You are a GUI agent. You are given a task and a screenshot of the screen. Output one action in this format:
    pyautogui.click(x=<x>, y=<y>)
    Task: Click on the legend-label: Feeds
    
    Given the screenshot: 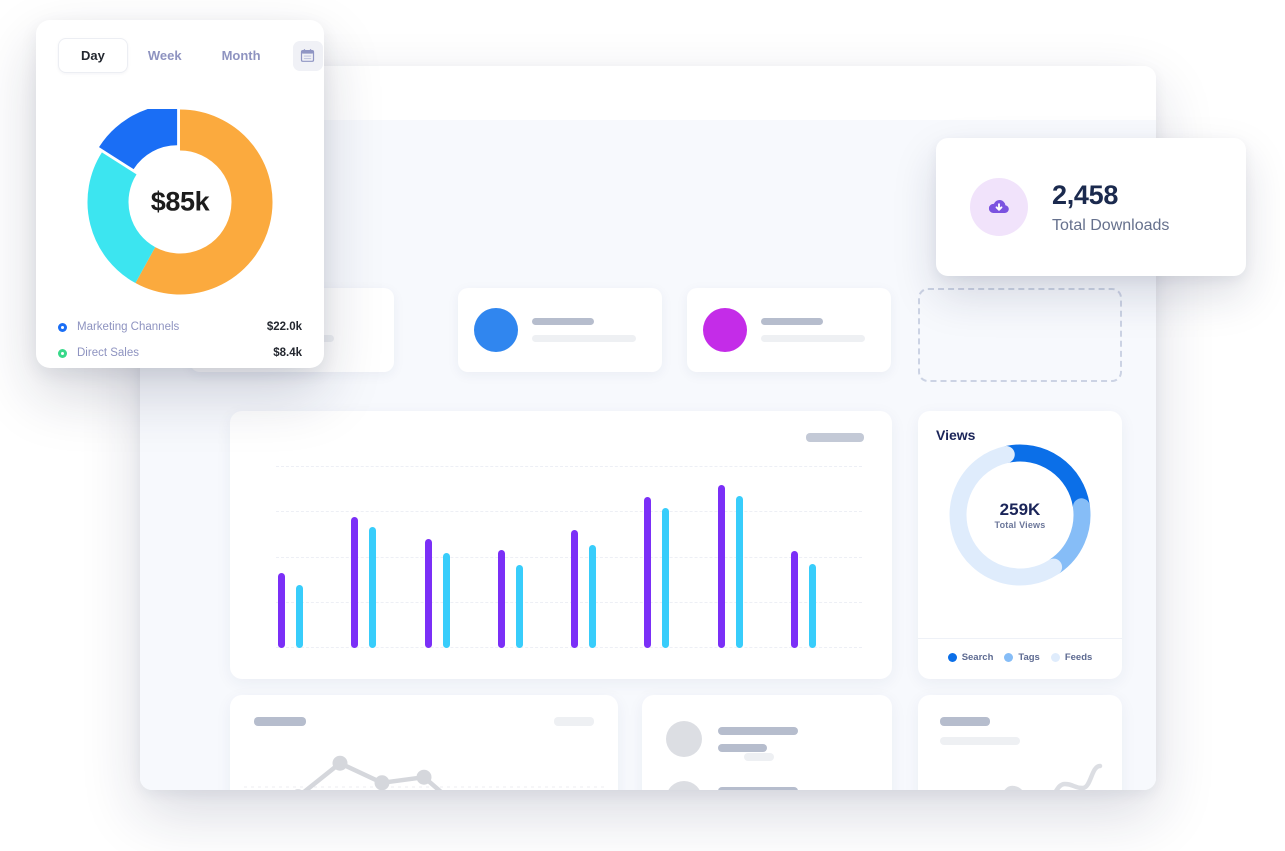 What is the action you would take?
    pyautogui.click(x=1078, y=657)
    